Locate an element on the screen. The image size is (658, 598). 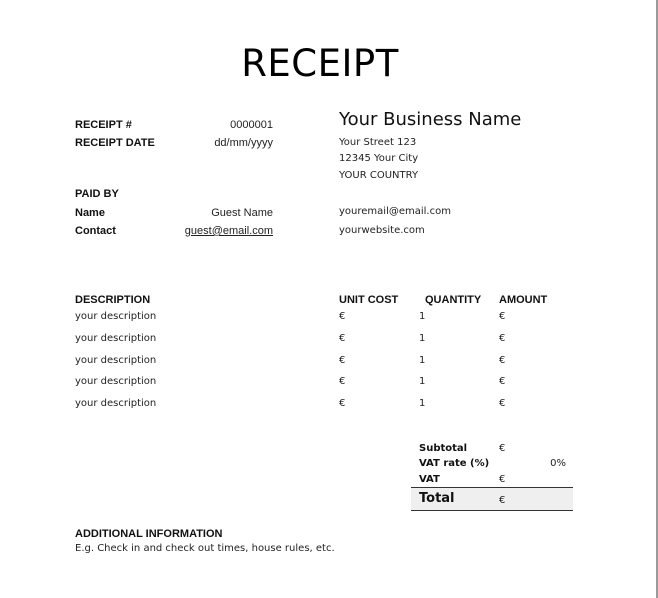
receipt-number-label: RECEIPT # is located at coordinates (103, 125).